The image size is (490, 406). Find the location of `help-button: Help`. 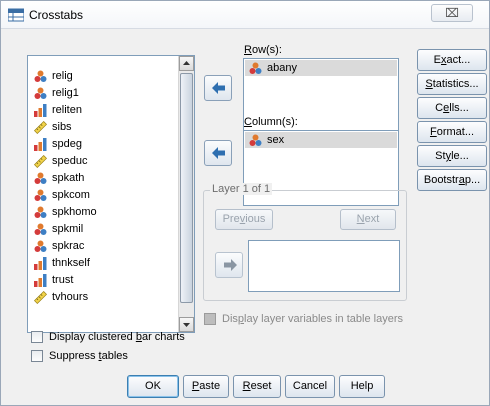

help-button: Help is located at coordinates (362, 386).